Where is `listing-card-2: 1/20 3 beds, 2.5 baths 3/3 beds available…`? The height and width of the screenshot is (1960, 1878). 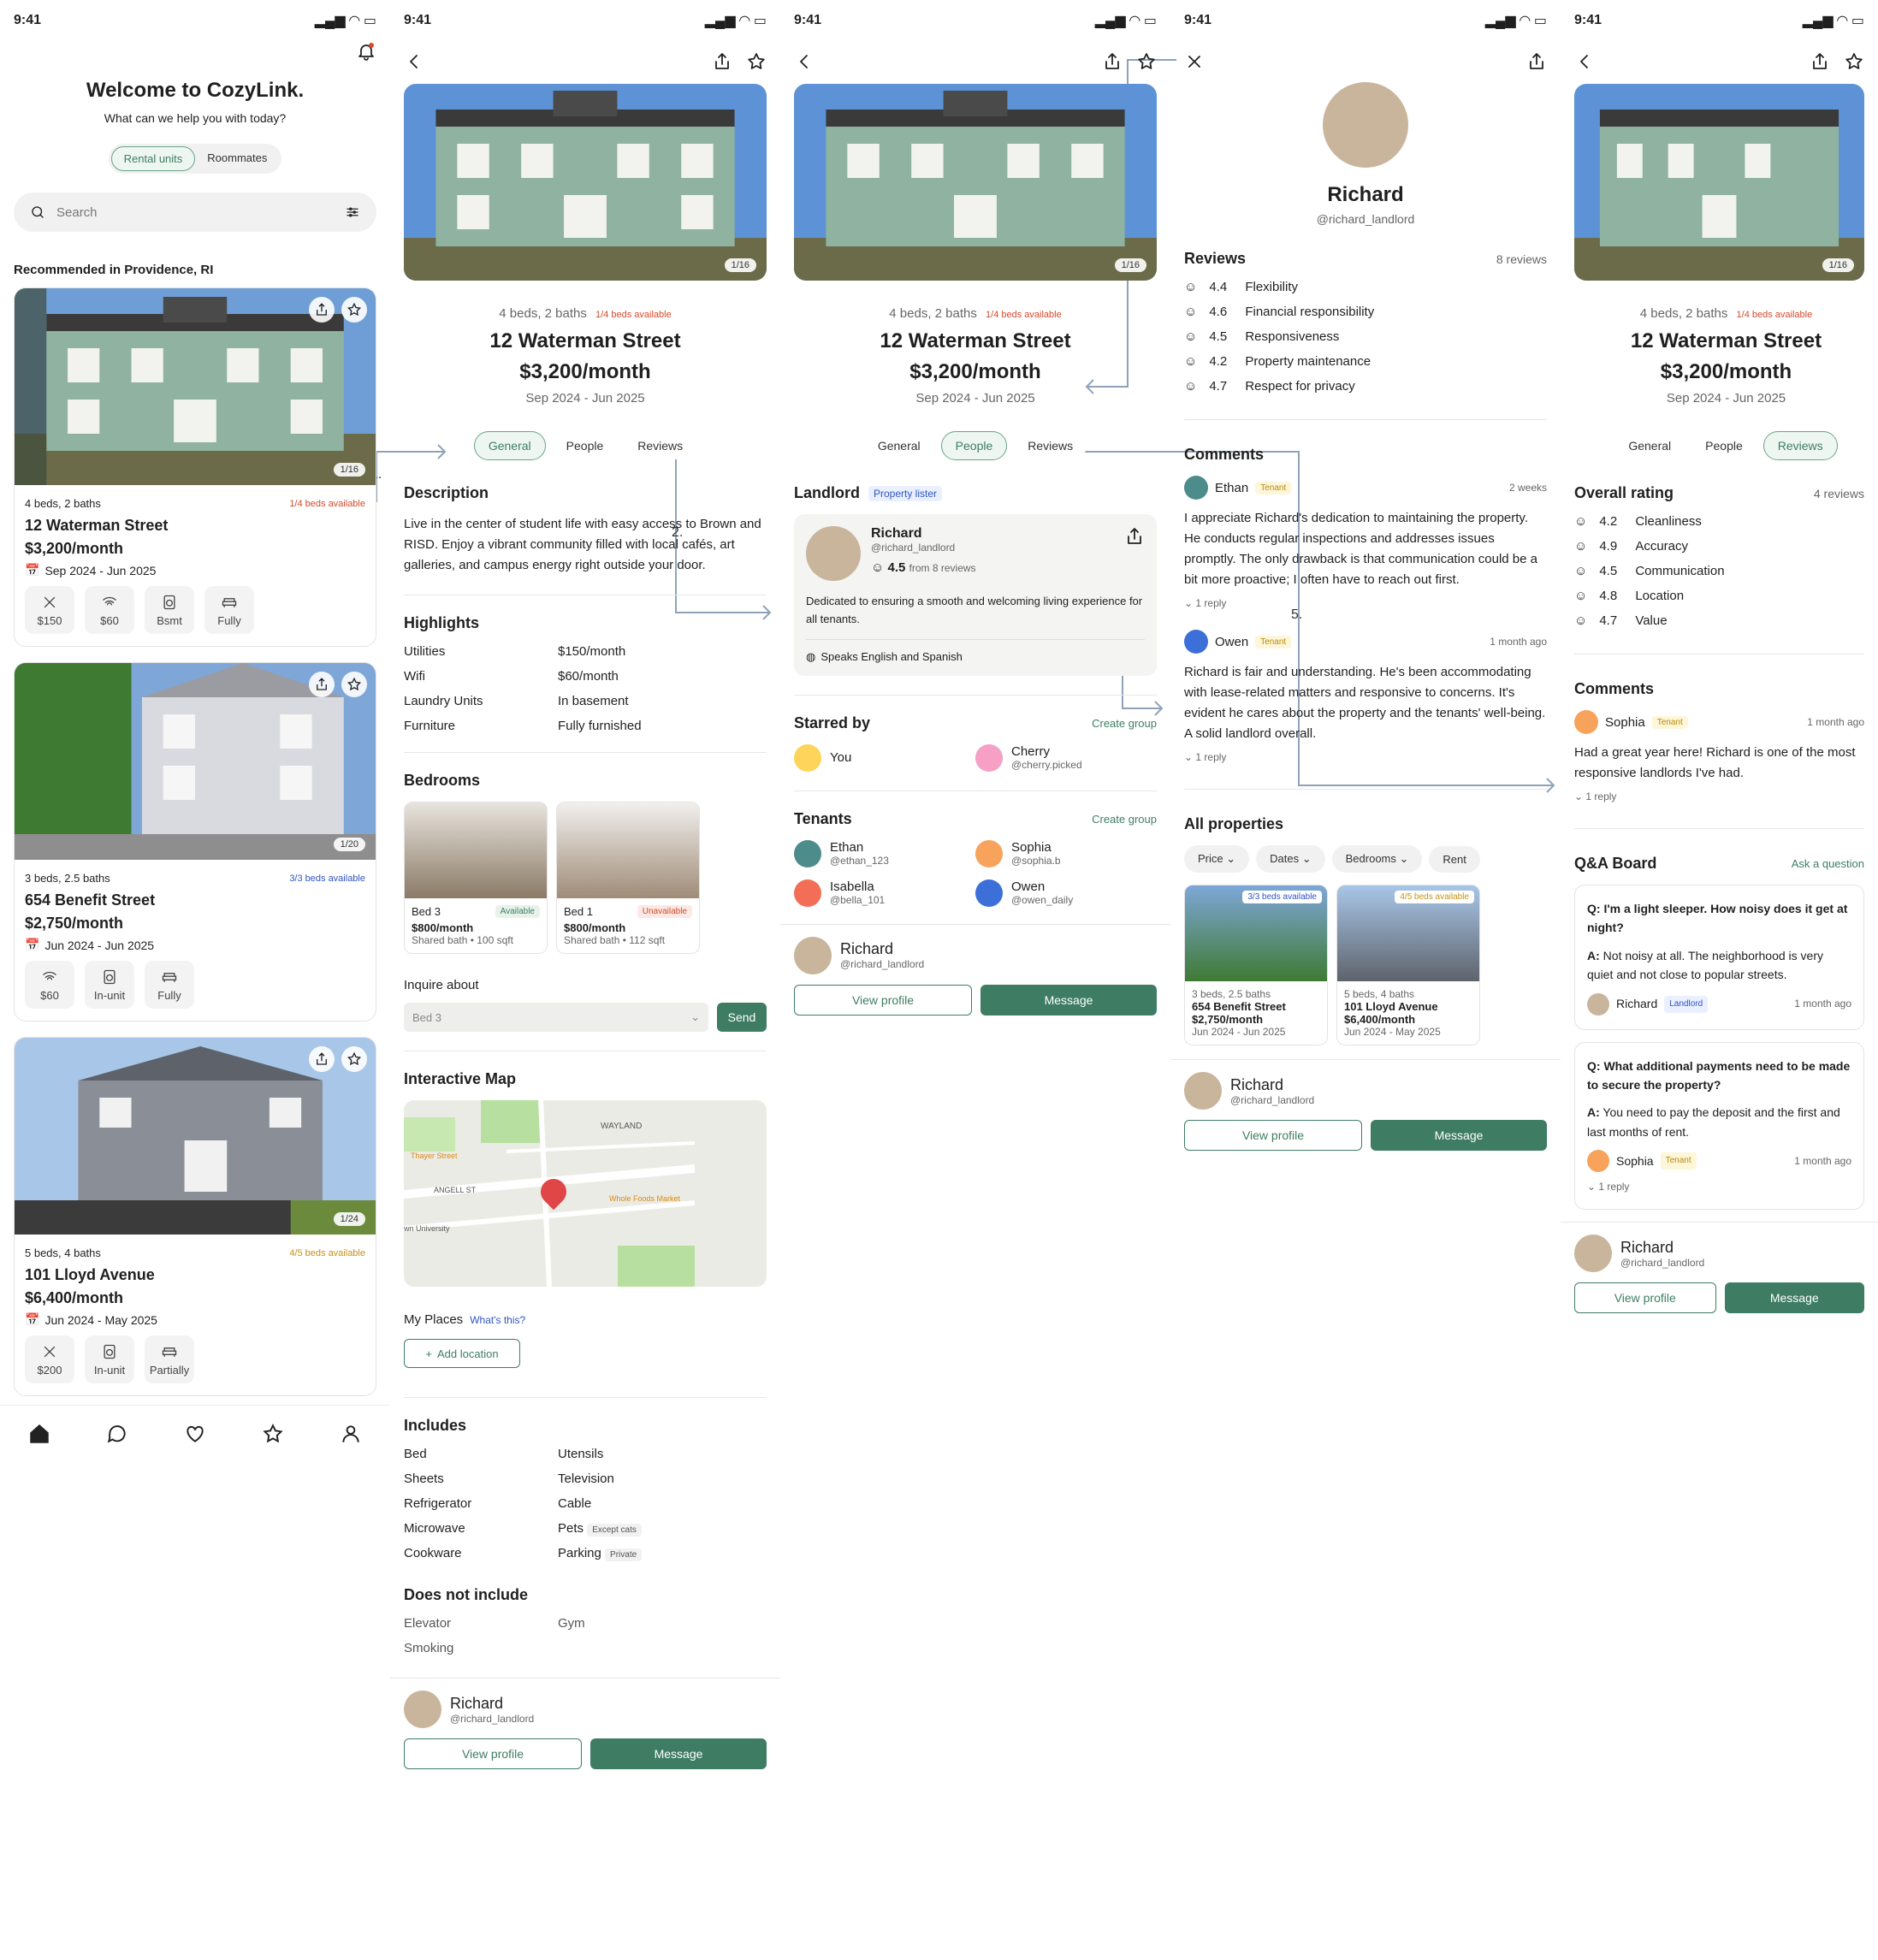 listing-card-2: 1/20 3 beds, 2.5 baths 3/3 beds available… is located at coordinates (195, 841).